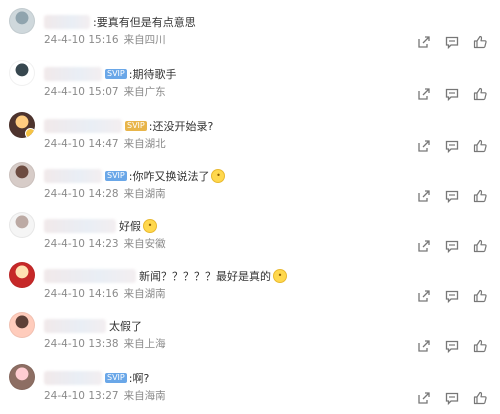 This screenshot has height=414, width=500. What do you see at coordinates (250, 186) in the screenshot?
I see `comment-row: SVIP:你咋又换说法了 • 24-4-10 14:28 来自湖南` at bounding box center [250, 186].